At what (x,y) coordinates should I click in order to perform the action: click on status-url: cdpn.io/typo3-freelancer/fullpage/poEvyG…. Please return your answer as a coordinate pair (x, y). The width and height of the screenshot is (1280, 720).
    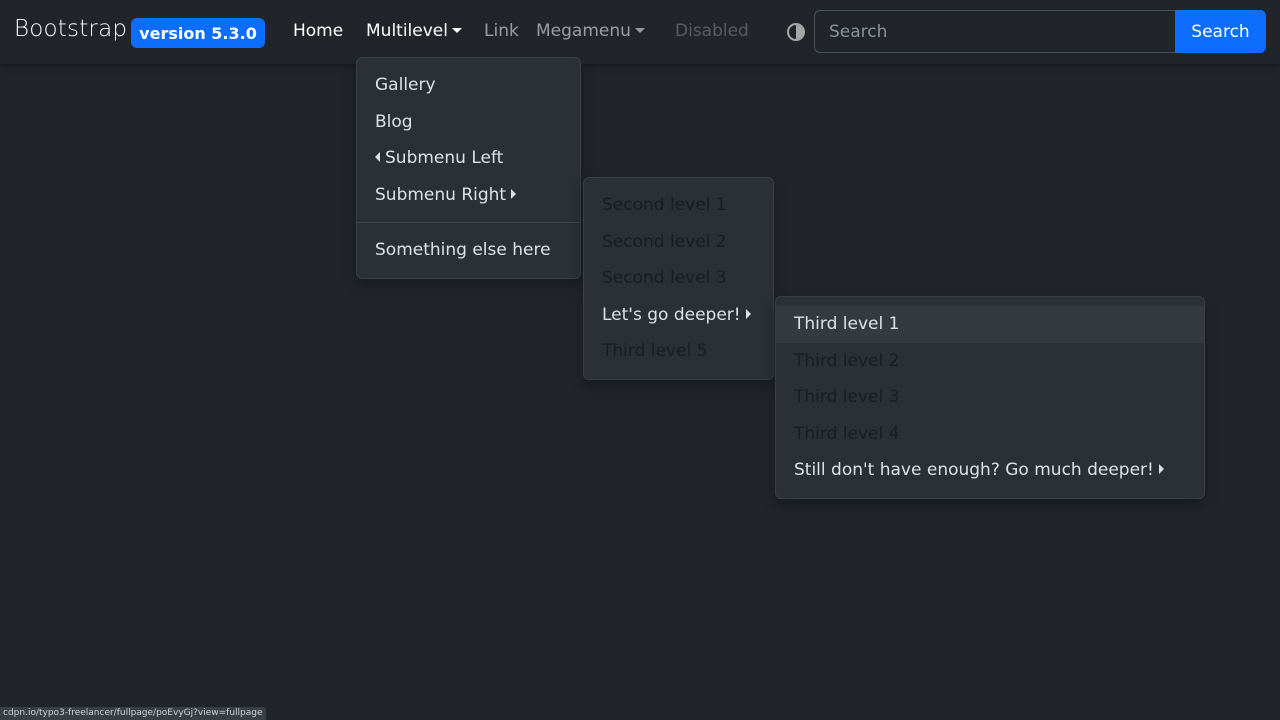
    Looking at the image, I should click on (133, 713).